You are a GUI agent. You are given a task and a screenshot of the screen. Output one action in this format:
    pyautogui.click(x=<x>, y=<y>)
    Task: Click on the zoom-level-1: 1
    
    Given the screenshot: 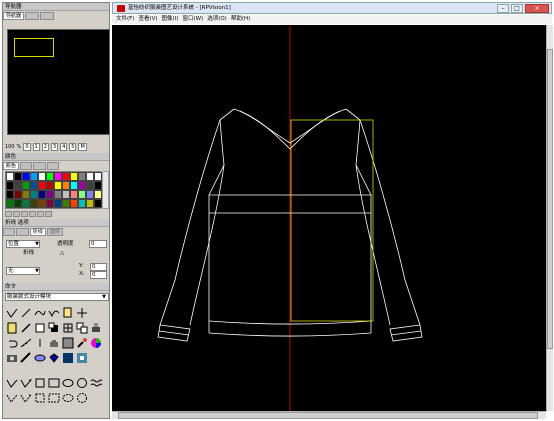 What is the action you would take?
    pyautogui.click(x=36, y=147)
    